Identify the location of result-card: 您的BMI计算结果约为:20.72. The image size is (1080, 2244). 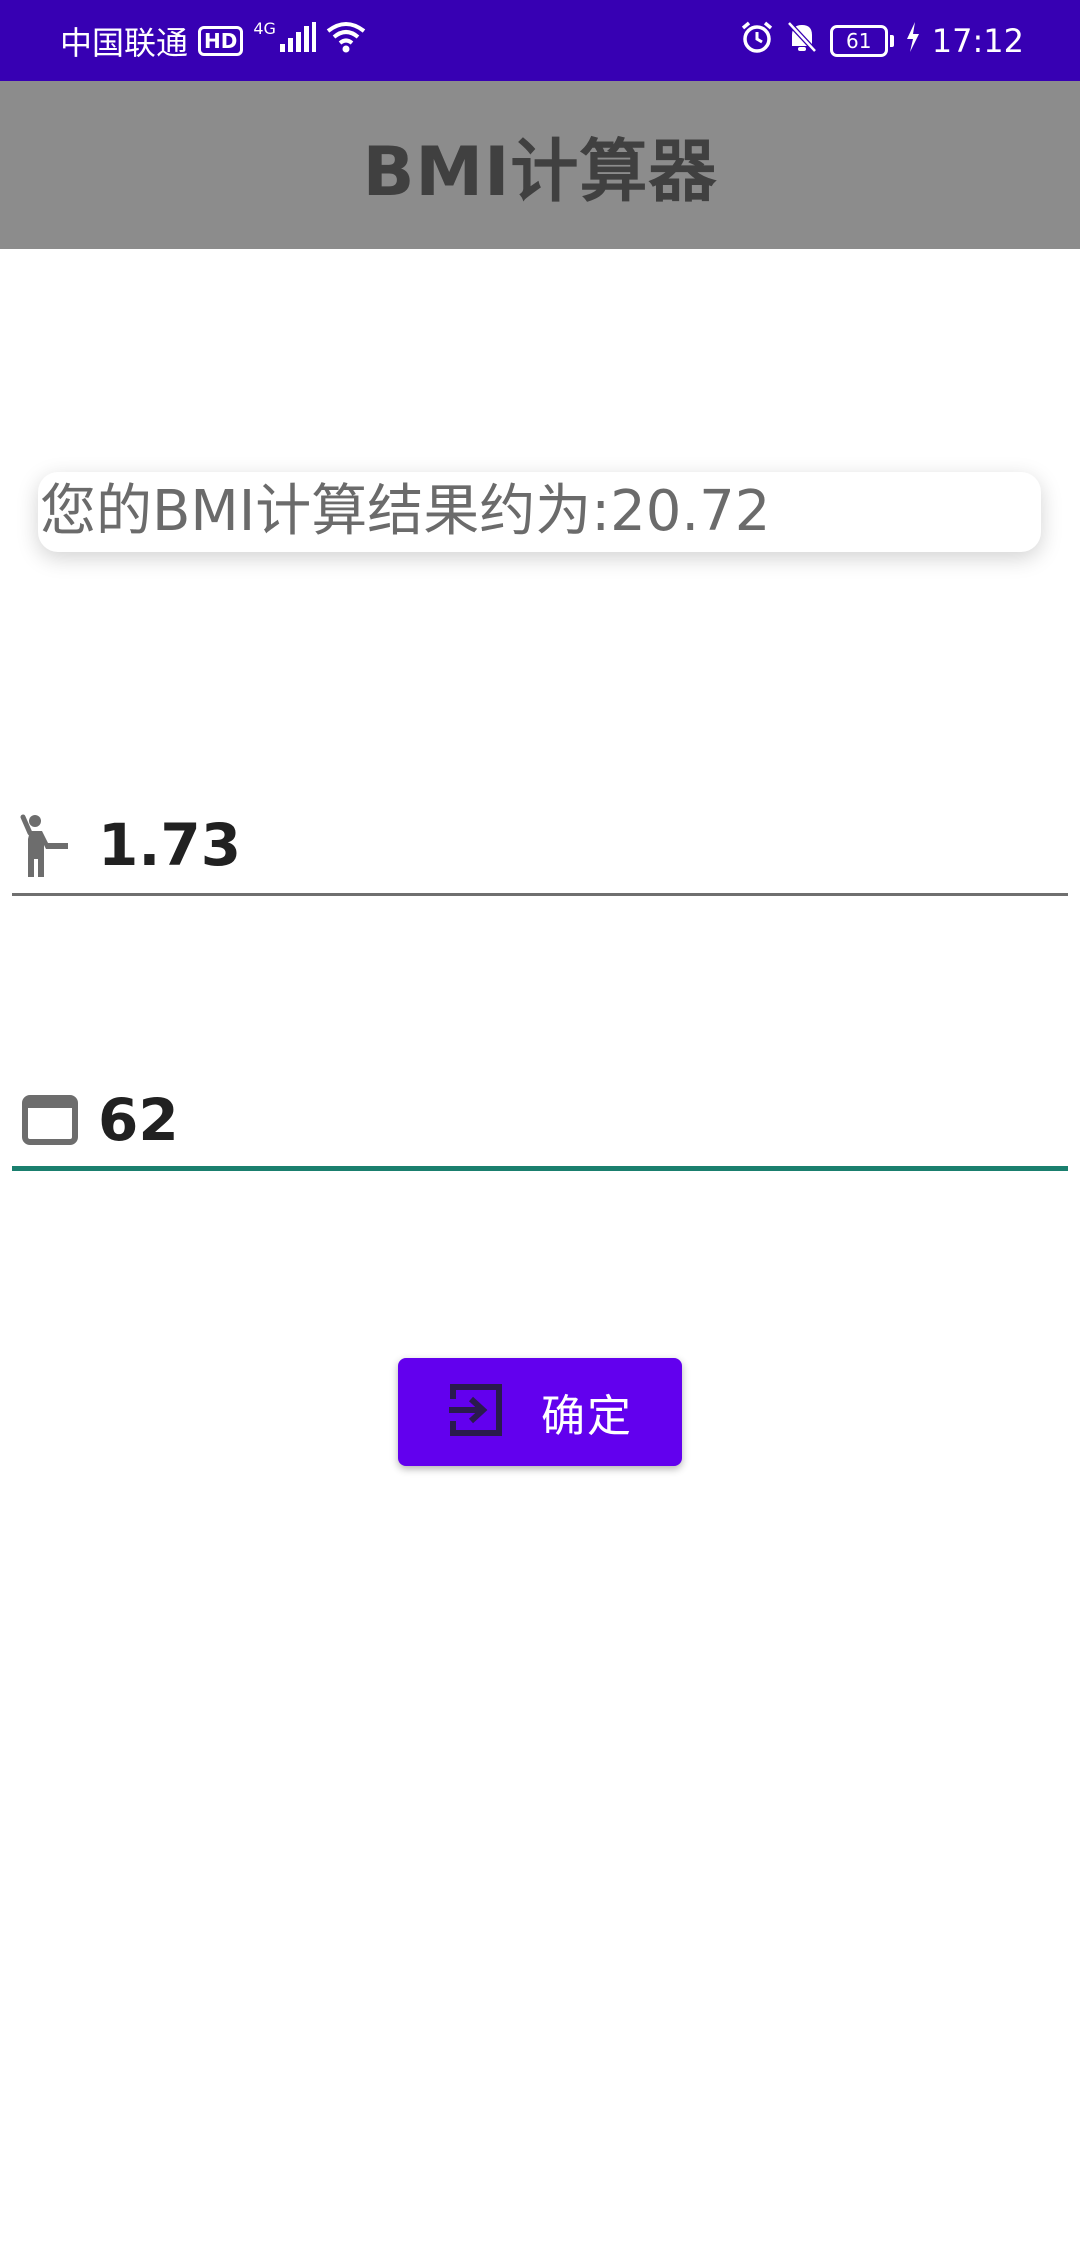
(539, 512).